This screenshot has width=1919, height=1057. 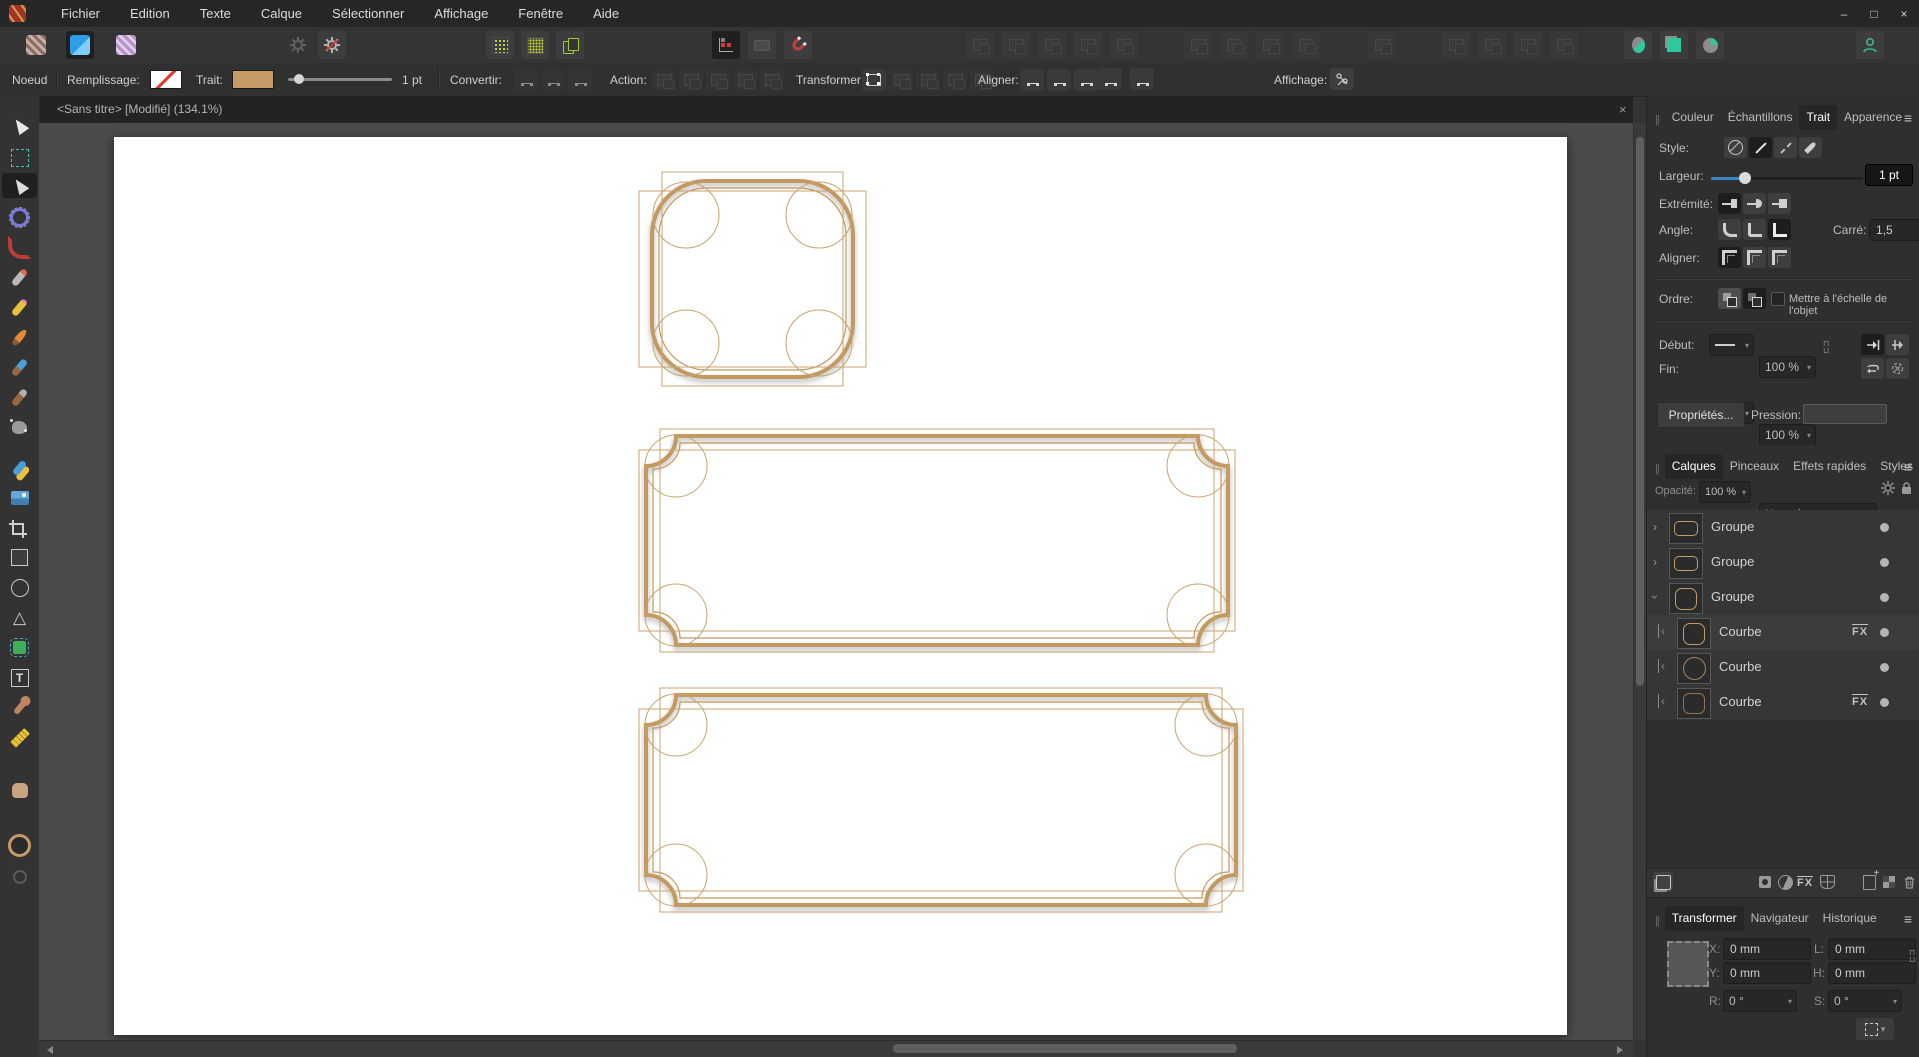 I want to click on snap-off-curve-button, so click(x=1110, y=79).